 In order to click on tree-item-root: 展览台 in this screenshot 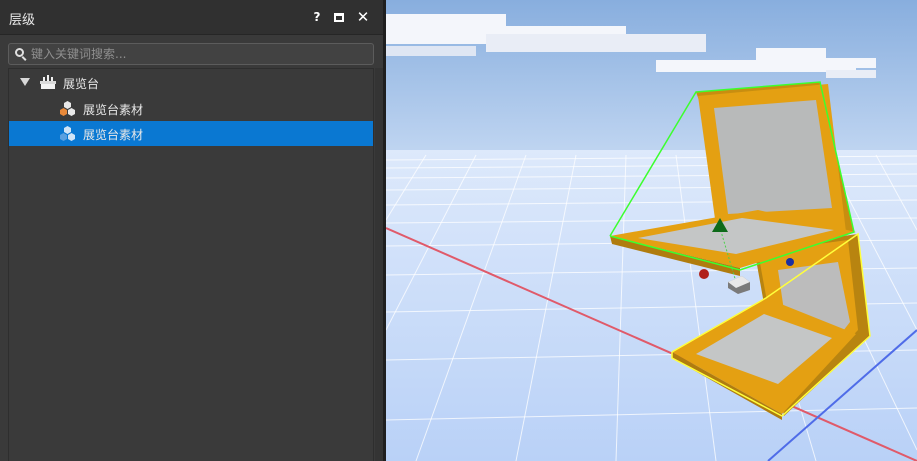, I will do `click(191, 82)`.